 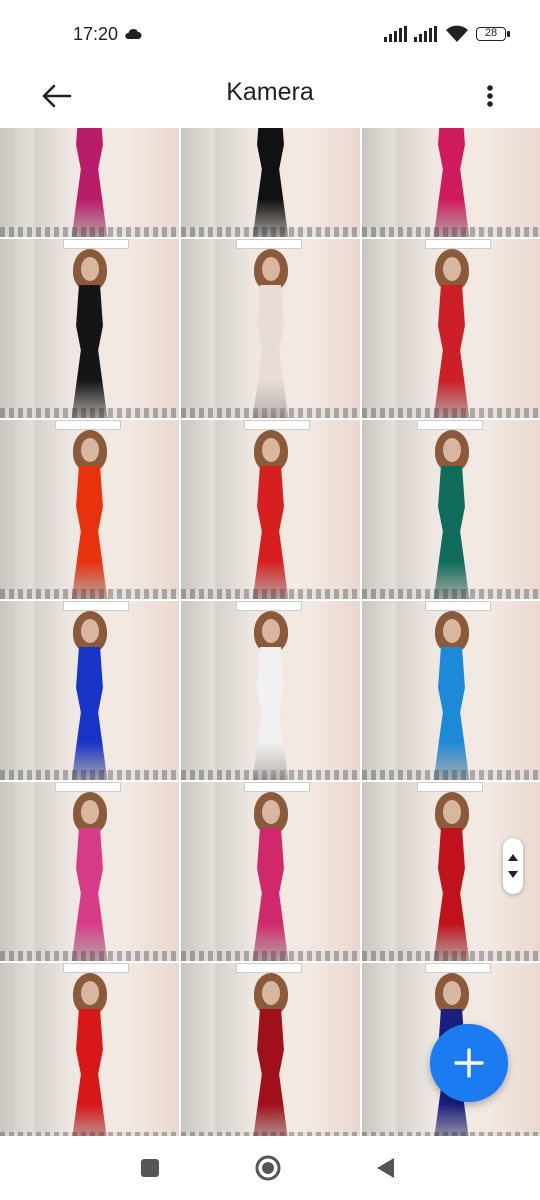 What do you see at coordinates (150, 1168) in the screenshot?
I see `square-icon` at bounding box center [150, 1168].